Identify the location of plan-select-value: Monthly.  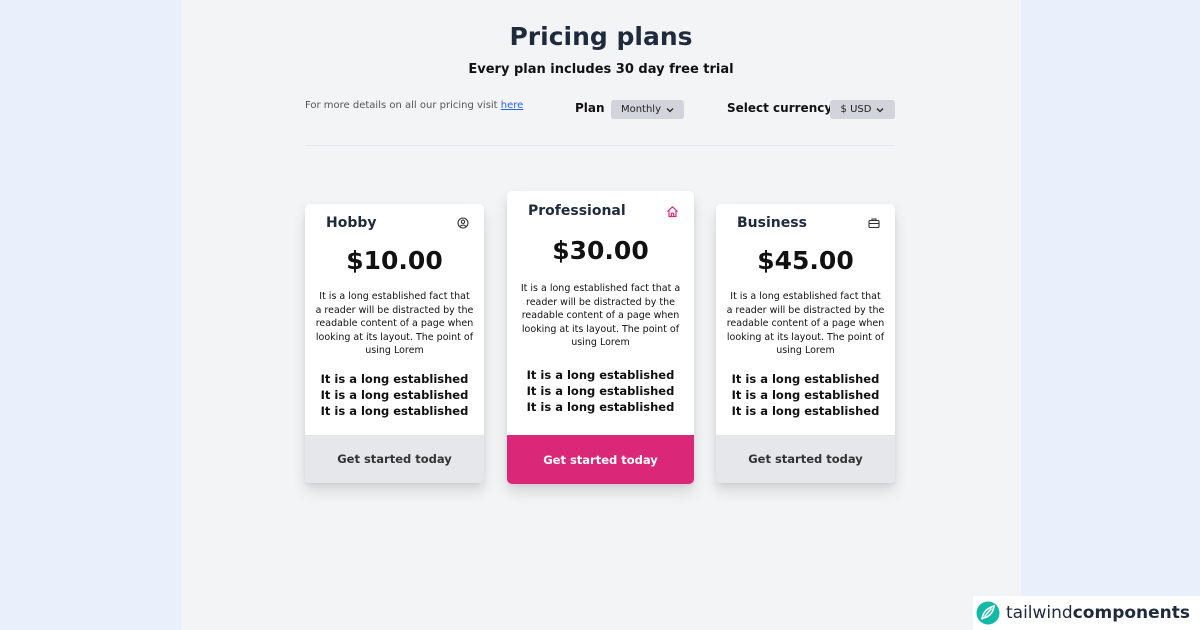
(641, 109).